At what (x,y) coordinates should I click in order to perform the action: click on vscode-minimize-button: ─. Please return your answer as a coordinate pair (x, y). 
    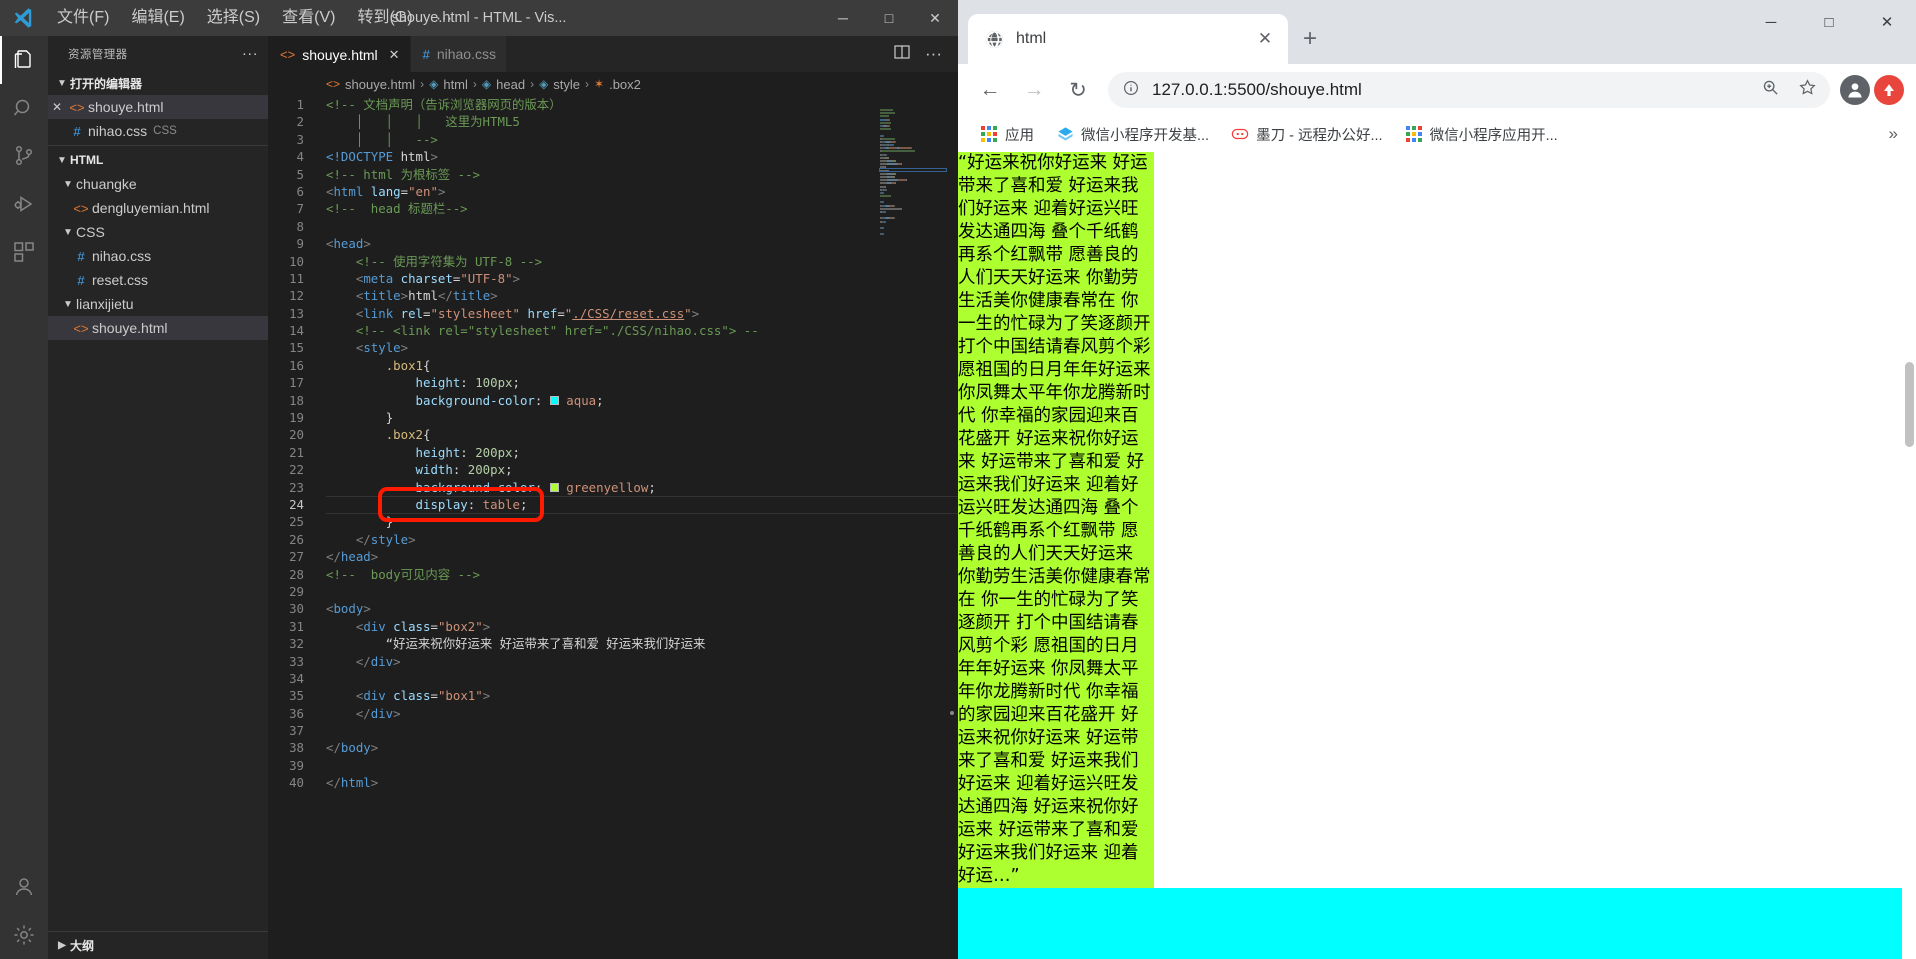
    Looking at the image, I should click on (843, 18).